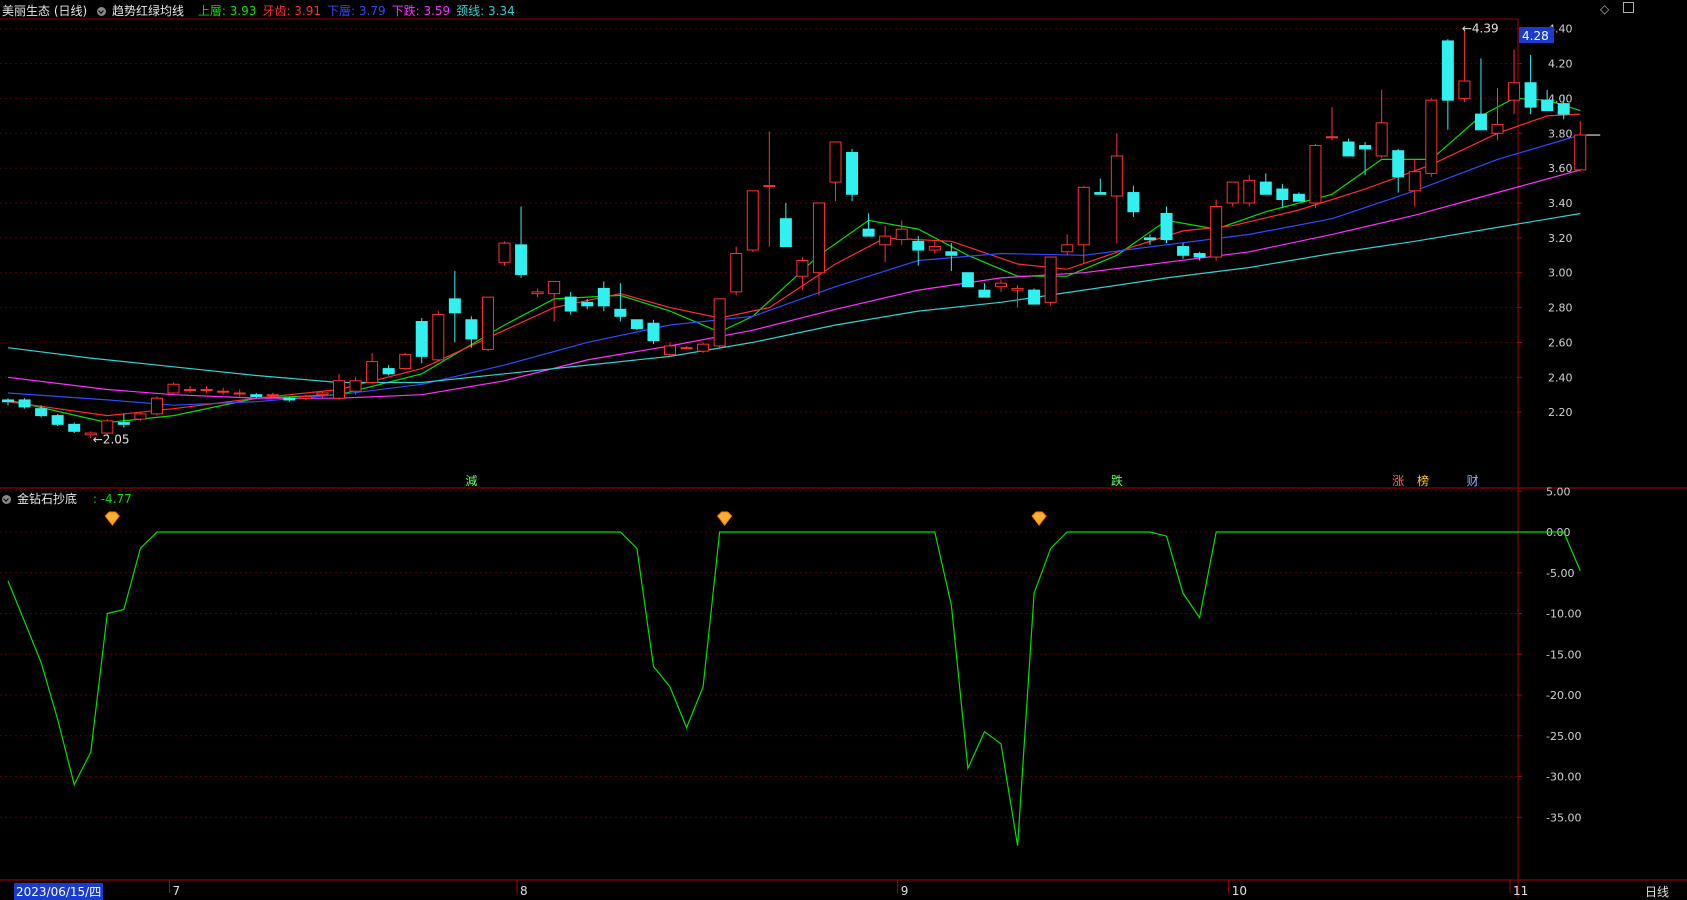 Image resolution: width=1687 pixels, height=900 pixels. What do you see at coordinates (1560, 377) in the screenshot?
I see `price-tick-label-10: 2.40` at bounding box center [1560, 377].